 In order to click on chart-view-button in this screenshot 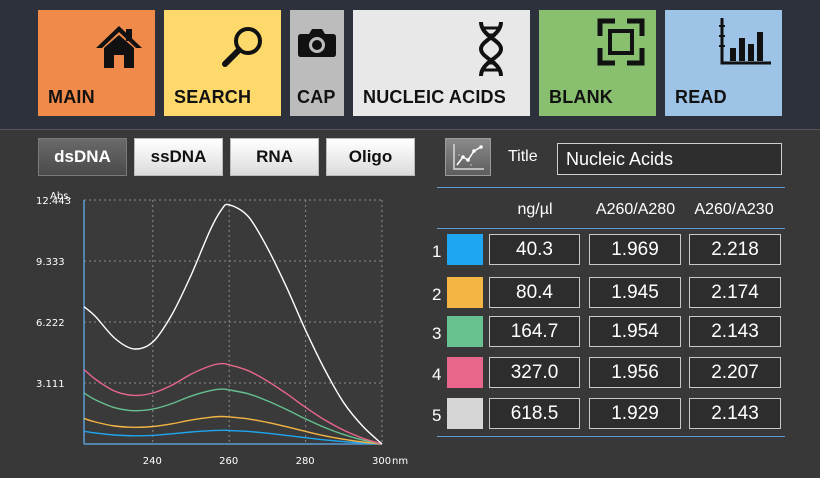, I will do `click(468, 157)`.